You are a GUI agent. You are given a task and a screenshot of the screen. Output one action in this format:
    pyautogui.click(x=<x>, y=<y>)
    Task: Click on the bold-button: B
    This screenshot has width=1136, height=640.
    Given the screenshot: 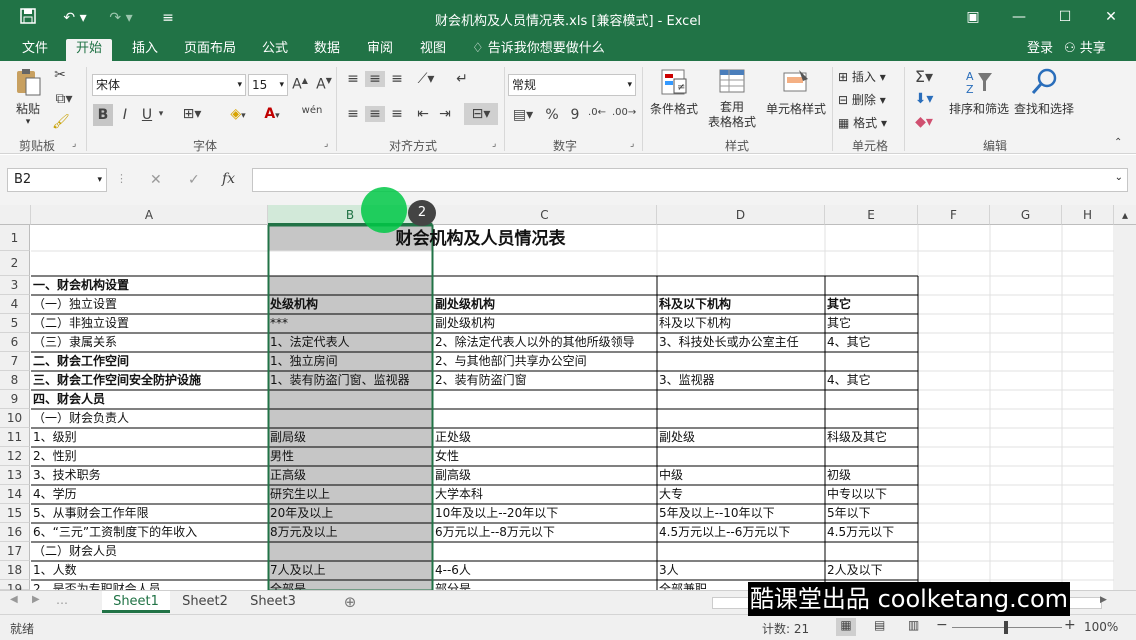 What is the action you would take?
    pyautogui.click(x=103, y=115)
    